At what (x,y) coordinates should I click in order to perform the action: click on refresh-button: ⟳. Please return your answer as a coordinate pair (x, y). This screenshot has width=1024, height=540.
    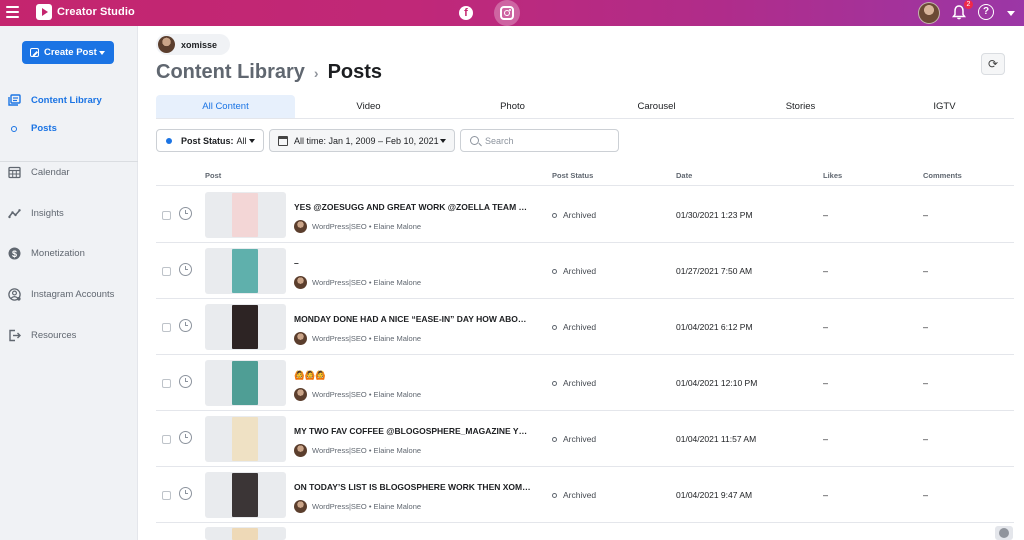
    Looking at the image, I should click on (993, 64).